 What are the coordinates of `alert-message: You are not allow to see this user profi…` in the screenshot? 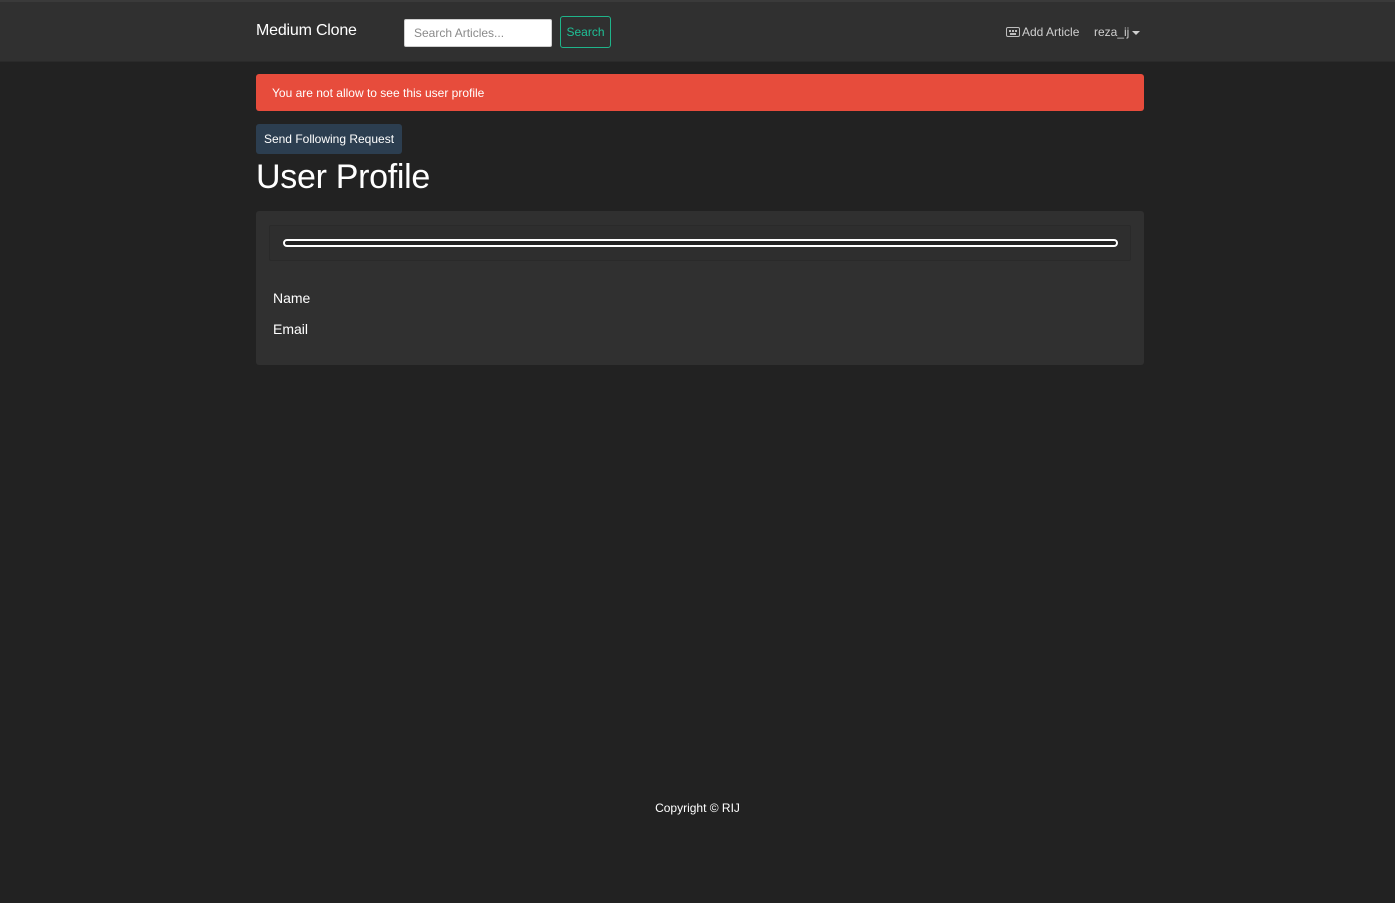 It's located at (378, 93).